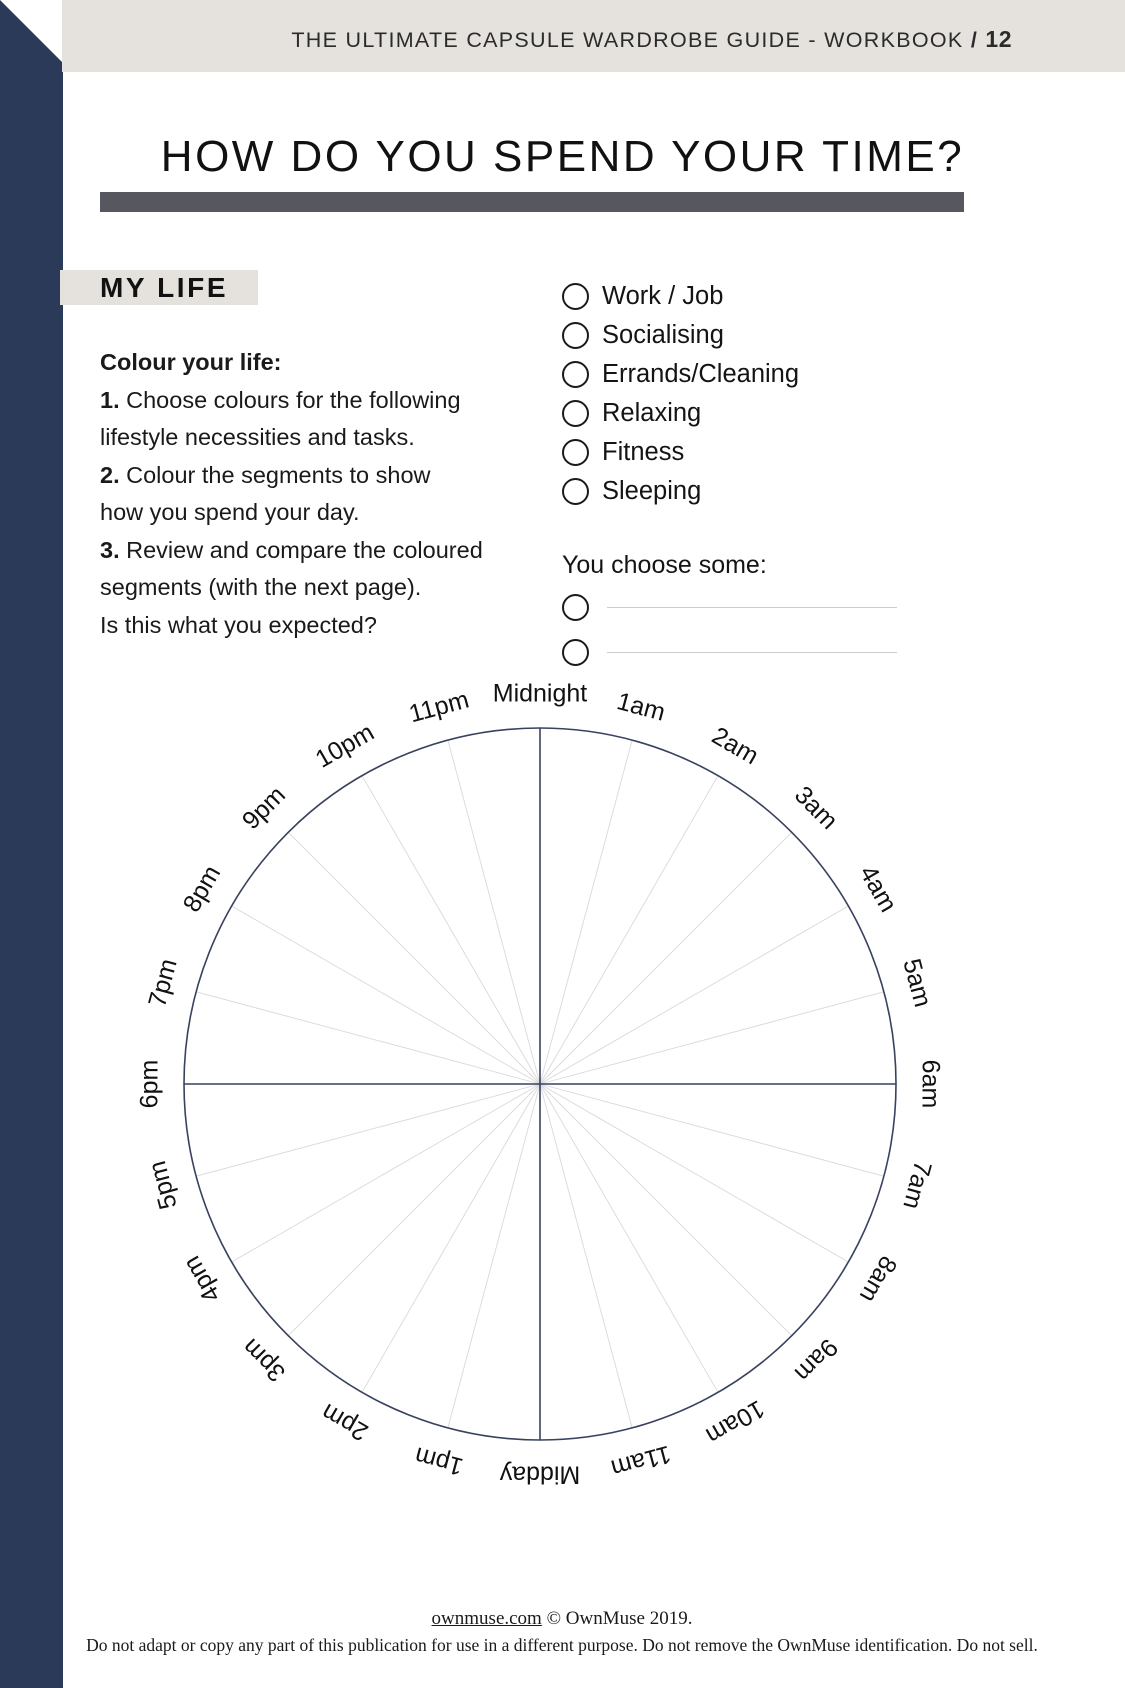 The width and height of the screenshot is (1125, 1688). What do you see at coordinates (930, 1084) in the screenshot?
I see `wheel-hour-label: 6am` at bounding box center [930, 1084].